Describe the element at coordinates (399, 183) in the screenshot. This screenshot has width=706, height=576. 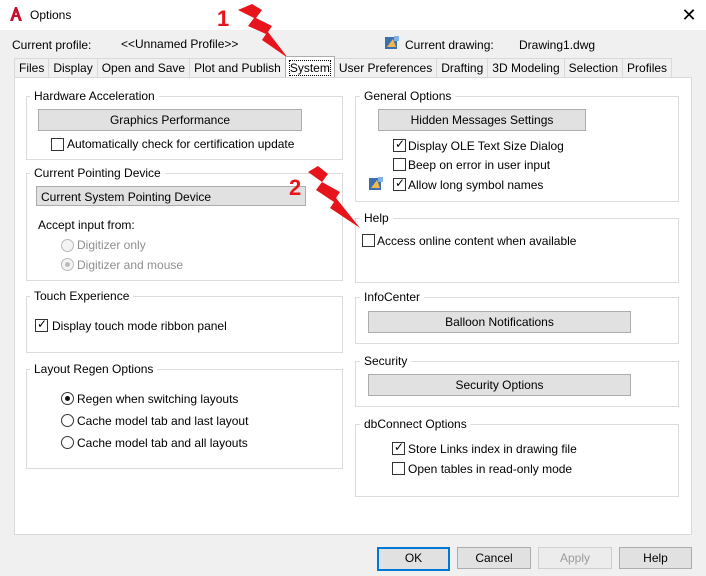
I see `long-symbol-names-checkbox: ✓` at that location.